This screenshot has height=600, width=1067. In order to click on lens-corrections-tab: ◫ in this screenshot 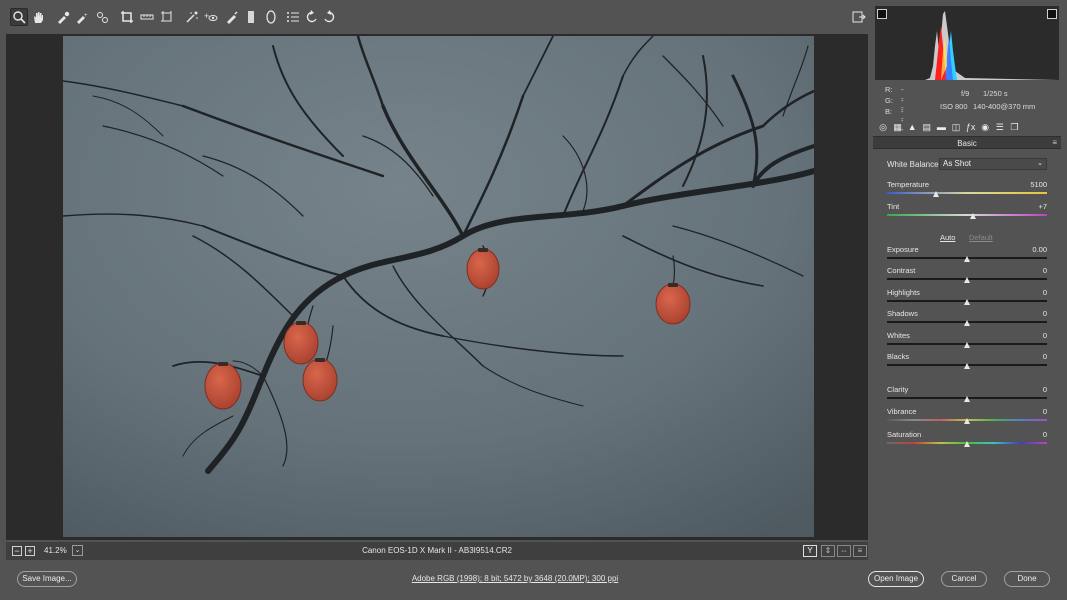, I will do `click(956, 127)`.